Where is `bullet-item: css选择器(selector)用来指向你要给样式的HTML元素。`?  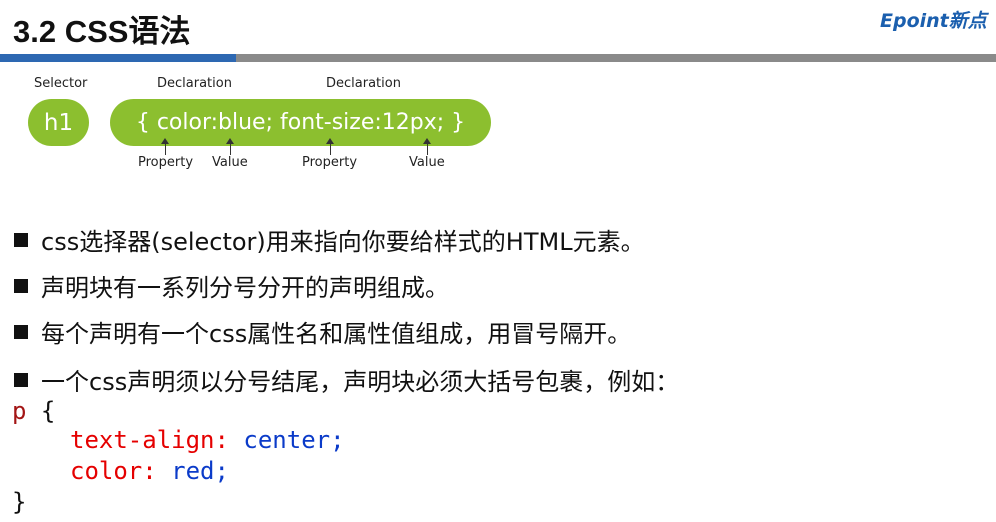 bullet-item: css选择器(selector)用来指向你要给样式的HTML元素。 is located at coordinates (329, 239).